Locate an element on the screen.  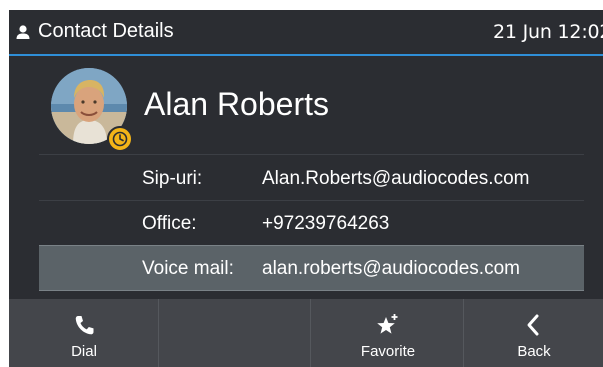
contact-name: Alan Roberts is located at coordinates (236, 104).